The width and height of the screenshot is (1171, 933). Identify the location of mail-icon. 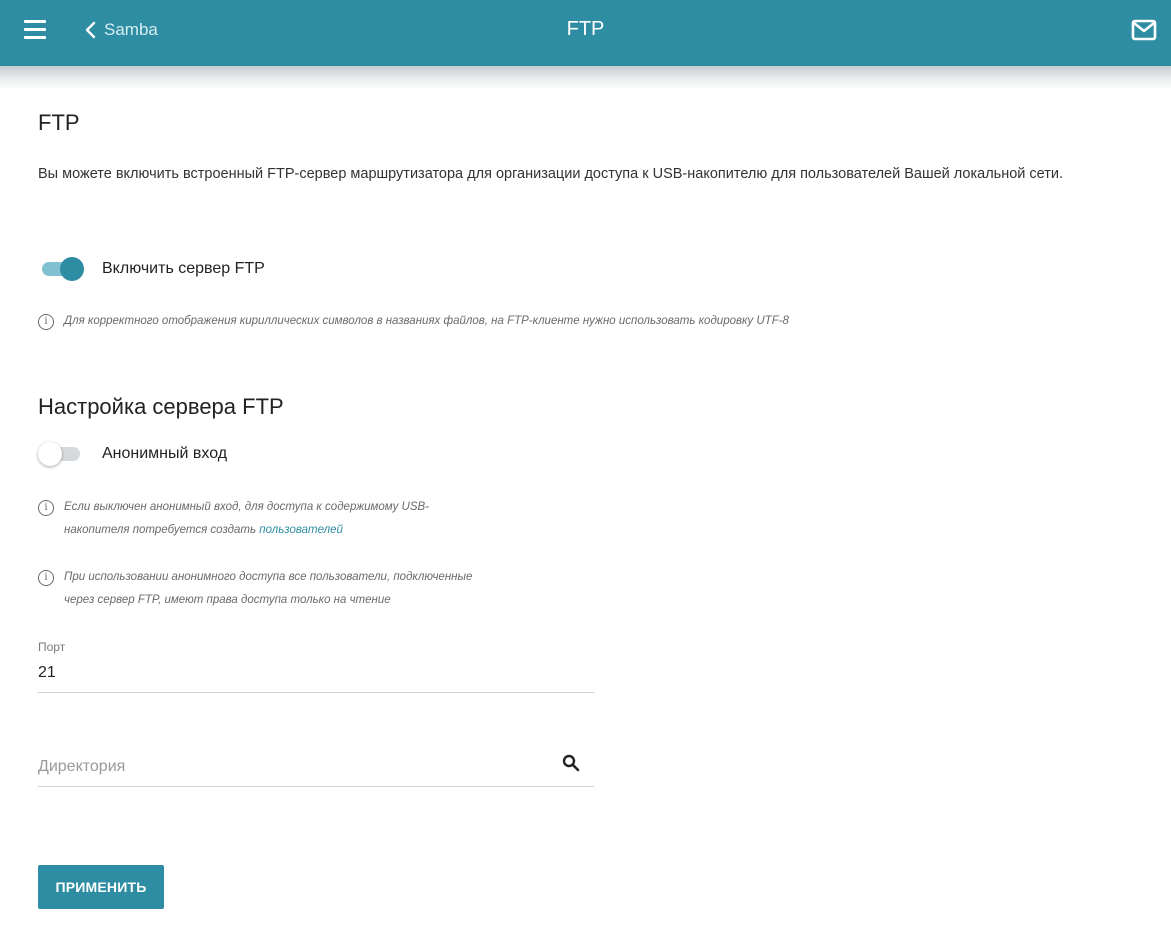
(1144, 30).